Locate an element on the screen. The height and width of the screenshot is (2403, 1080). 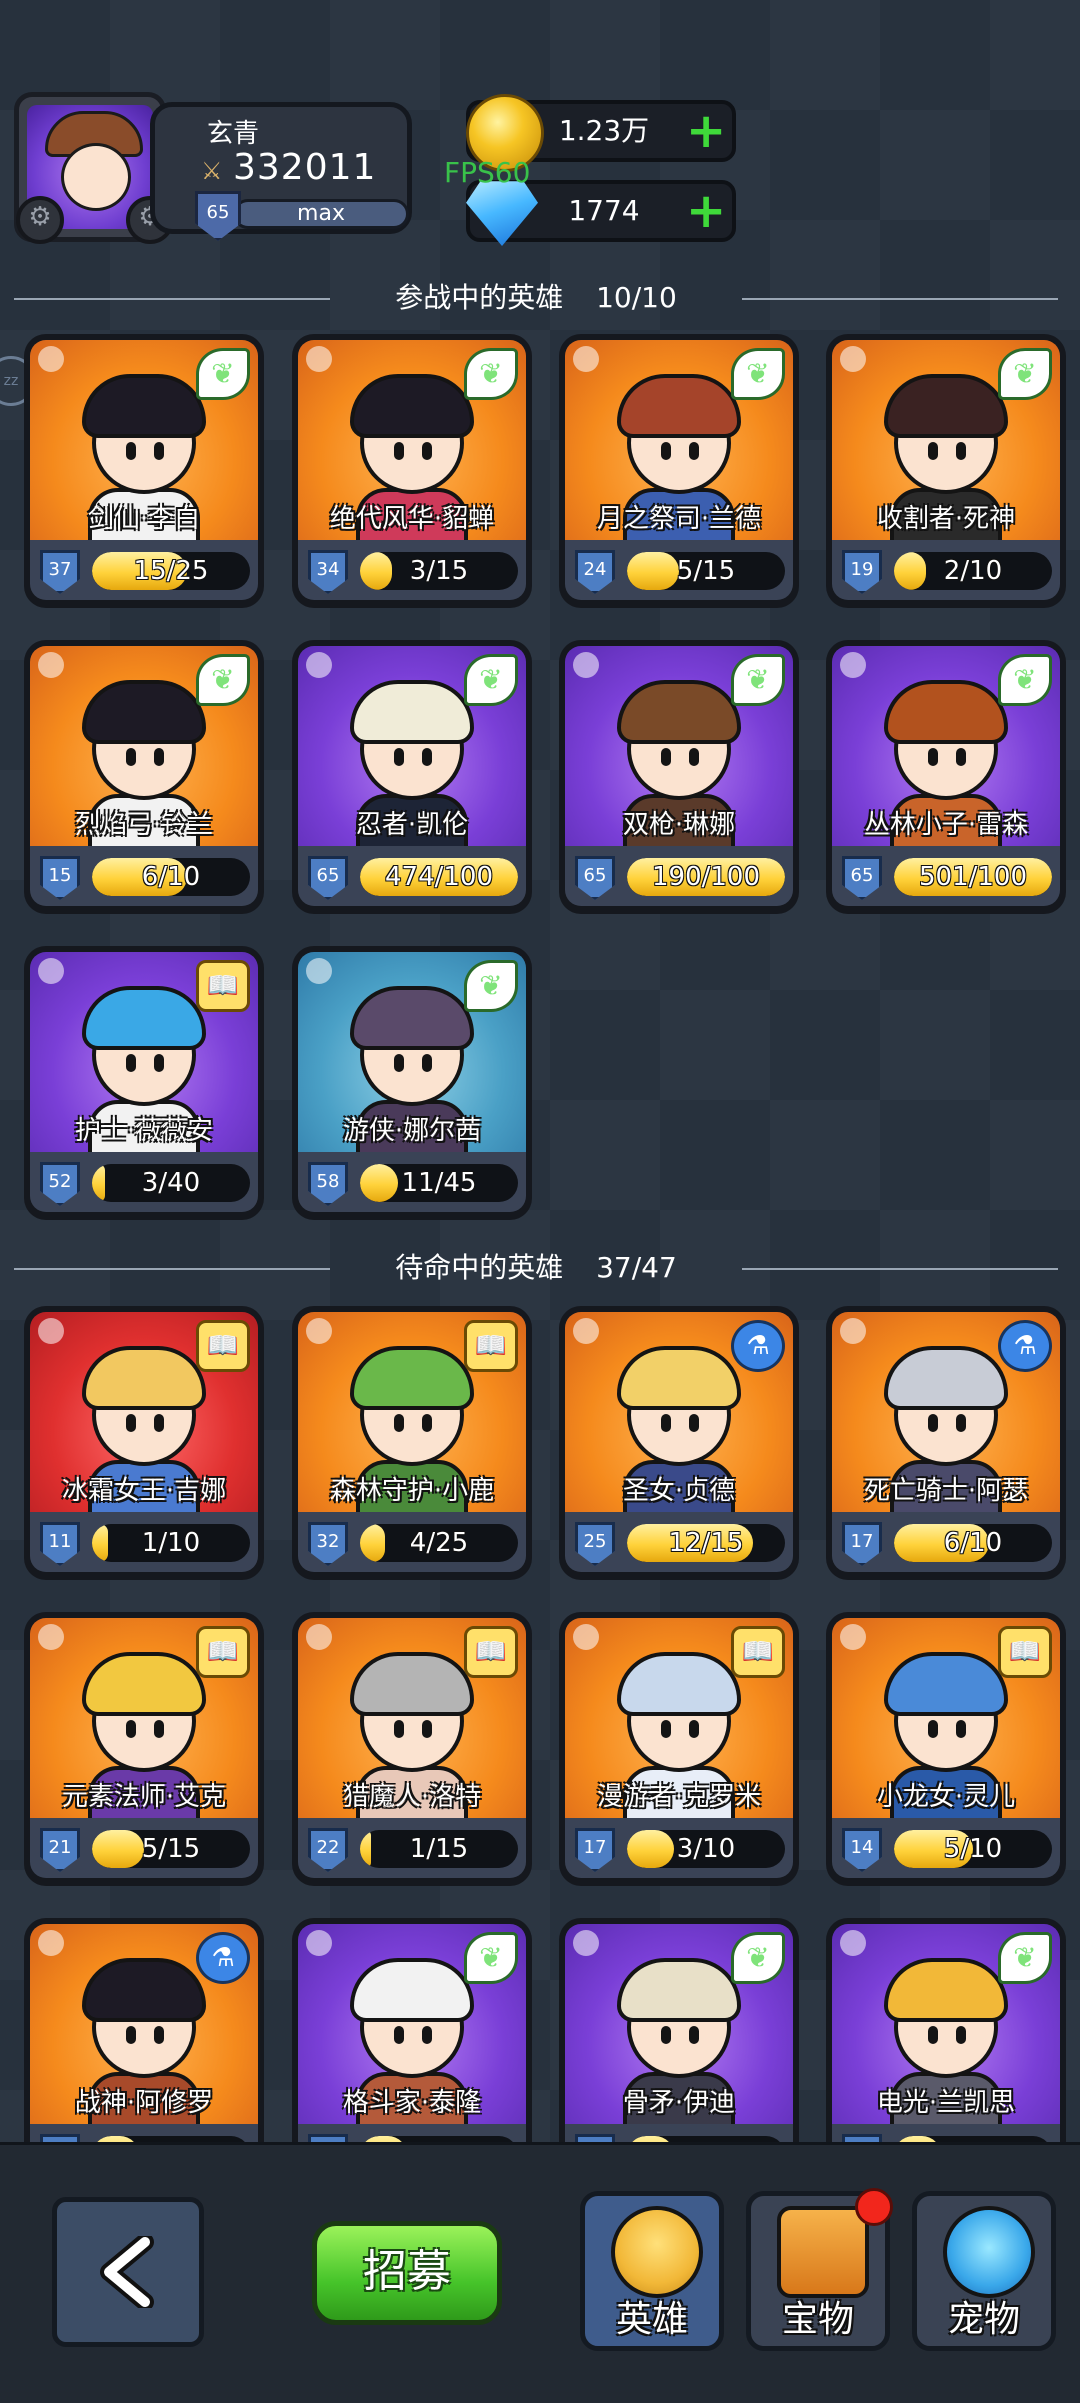
hero-level-badge: 65 is located at coordinates (328, 878).